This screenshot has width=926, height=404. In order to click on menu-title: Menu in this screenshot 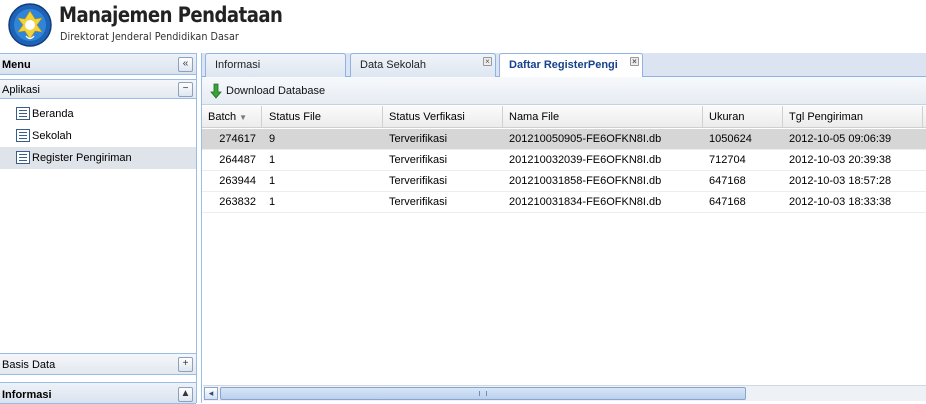, I will do `click(16, 65)`.